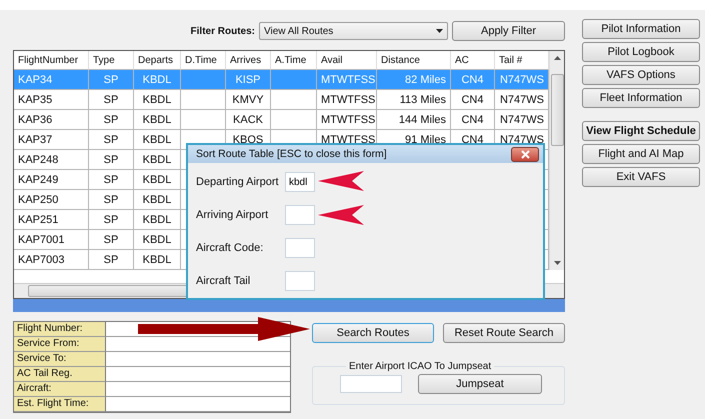 This screenshot has height=419, width=705. Describe the element at coordinates (157, 60) in the screenshot. I see `column-header: Departs` at that location.